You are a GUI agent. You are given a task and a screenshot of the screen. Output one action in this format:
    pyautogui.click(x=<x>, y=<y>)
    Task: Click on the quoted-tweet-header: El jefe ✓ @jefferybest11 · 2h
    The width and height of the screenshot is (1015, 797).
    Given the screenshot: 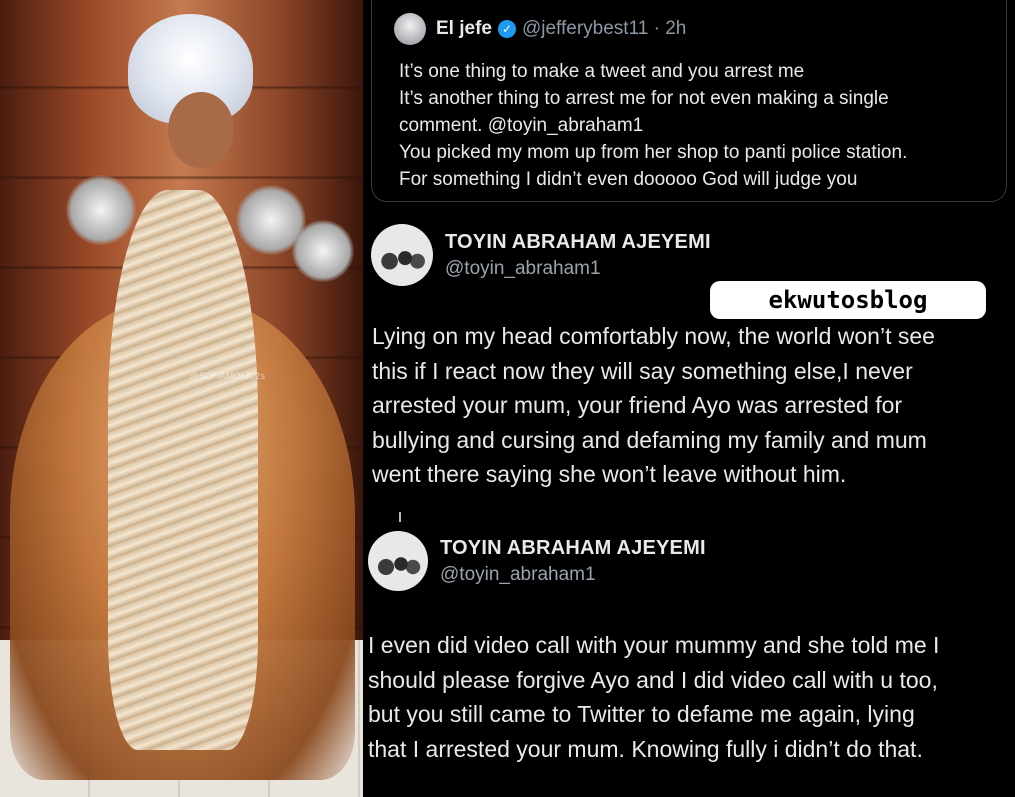 What is the action you would take?
    pyautogui.click(x=540, y=29)
    